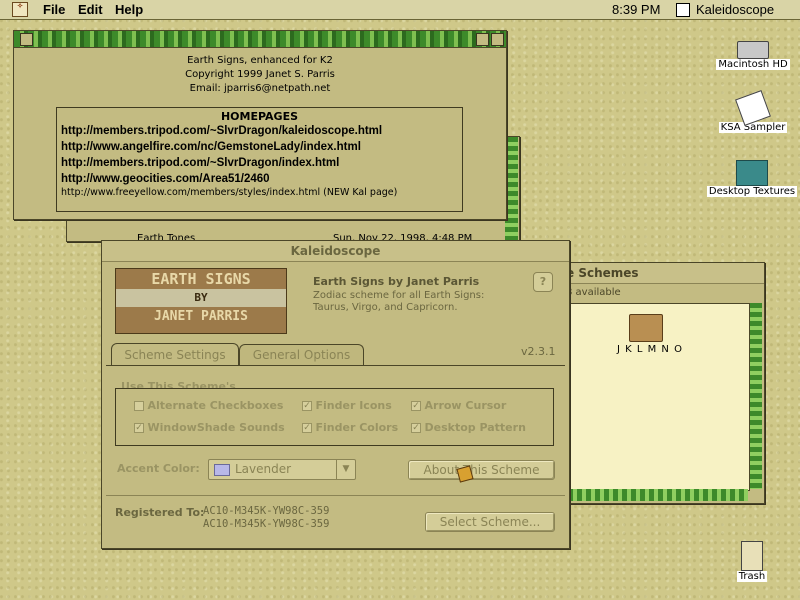  What do you see at coordinates (209, 427) in the screenshot?
I see `option-windowshade-sounds: ✓ WindowShade Sounds` at bounding box center [209, 427].